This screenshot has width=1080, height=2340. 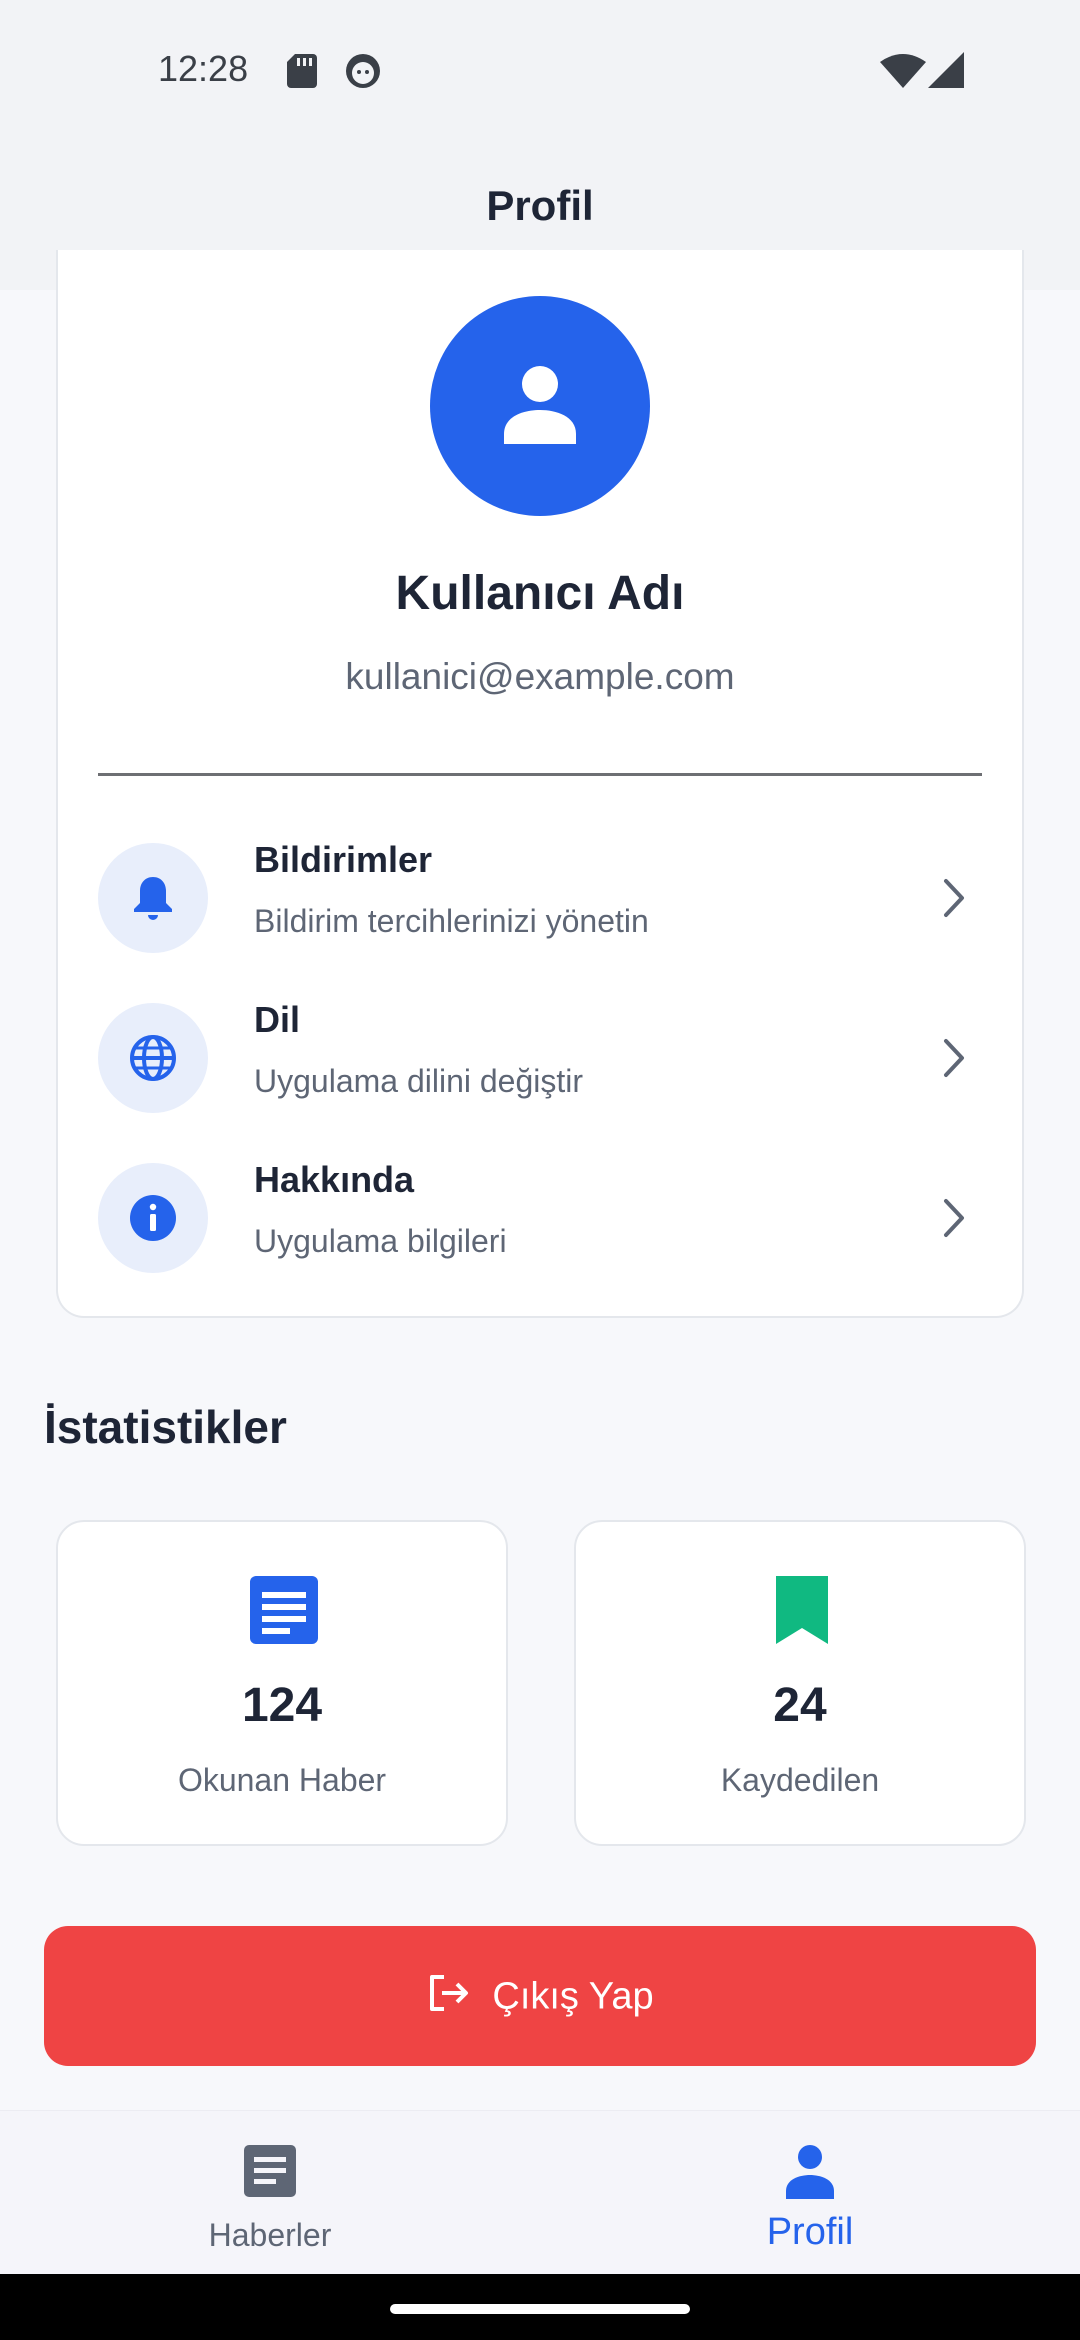 What do you see at coordinates (282, 1780) in the screenshot?
I see `stat-label: Okunan Haber` at bounding box center [282, 1780].